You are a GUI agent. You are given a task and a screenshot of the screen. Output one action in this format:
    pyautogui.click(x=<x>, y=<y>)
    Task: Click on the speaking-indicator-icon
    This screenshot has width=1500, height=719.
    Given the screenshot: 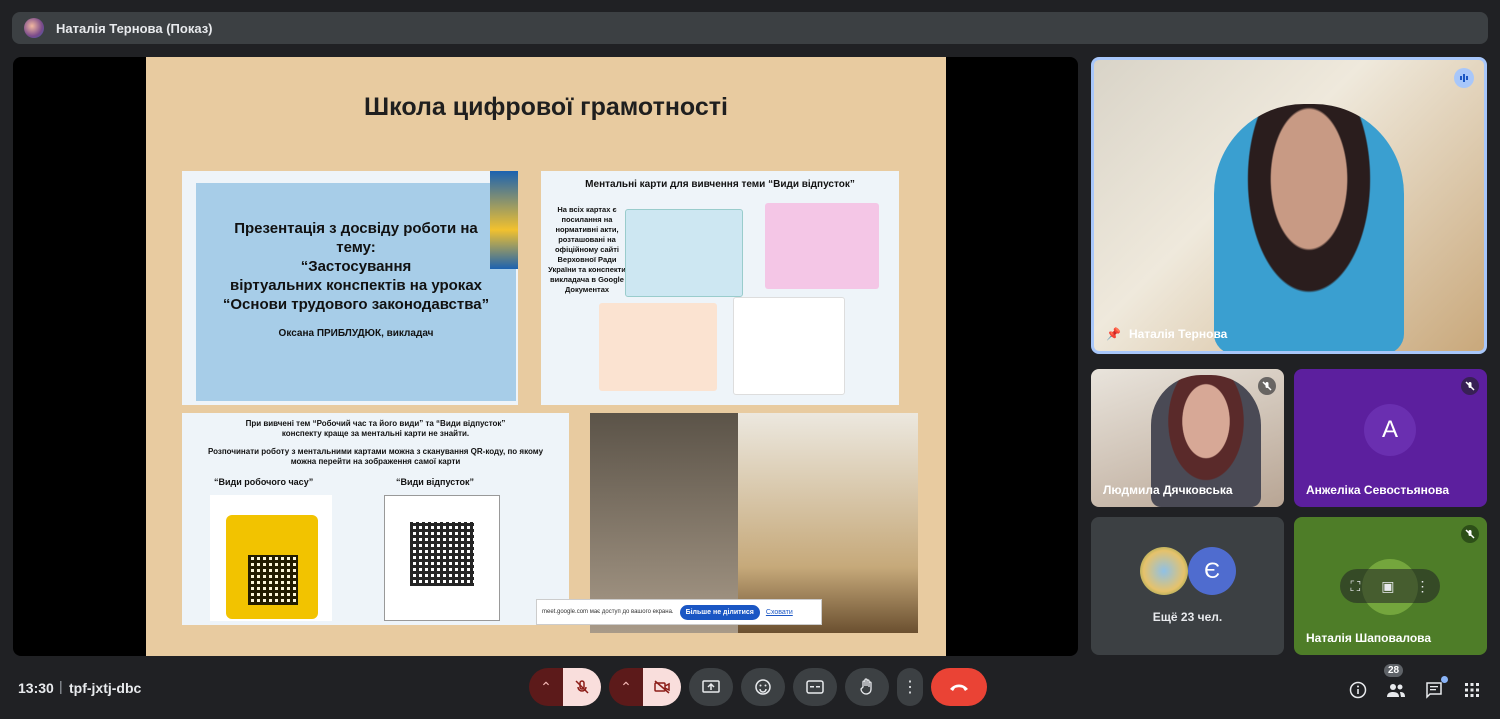 What is the action you would take?
    pyautogui.click(x=1464, y=78)
    